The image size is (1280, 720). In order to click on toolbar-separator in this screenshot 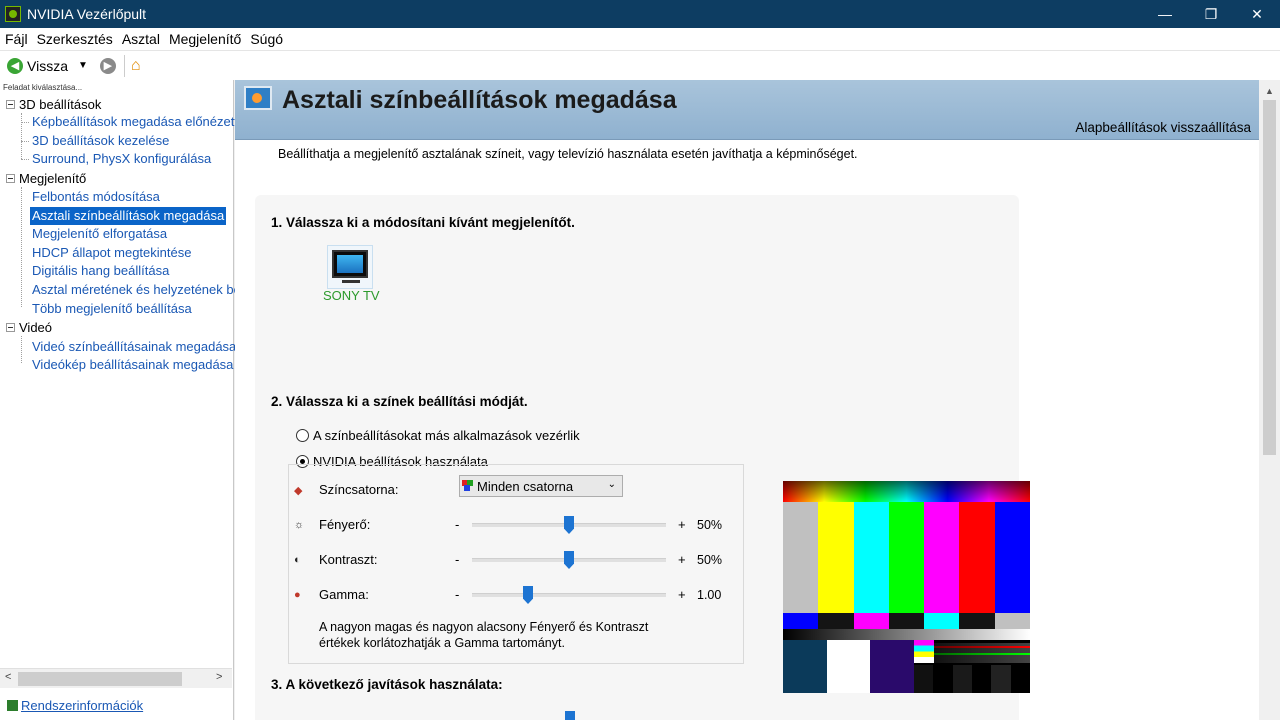, I will do `click(124, 65)`.